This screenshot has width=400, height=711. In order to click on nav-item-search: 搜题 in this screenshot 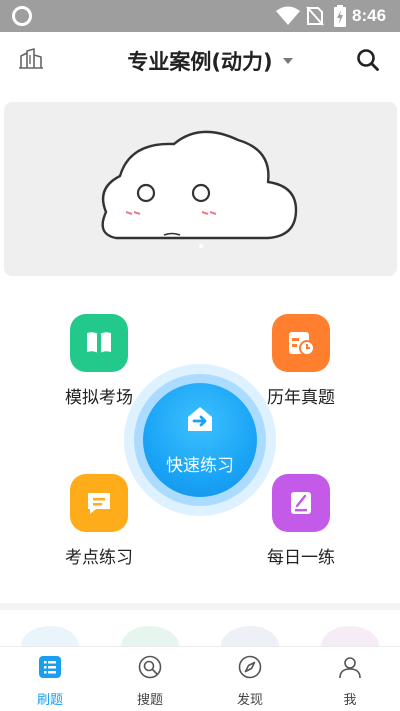, I will do `click(150, 679)`.